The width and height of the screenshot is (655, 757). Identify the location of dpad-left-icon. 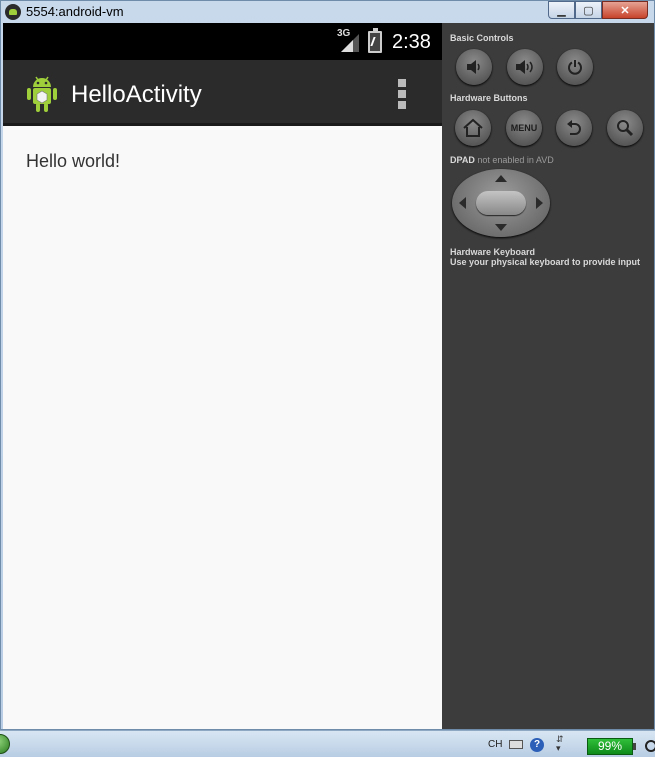
(462, 203).